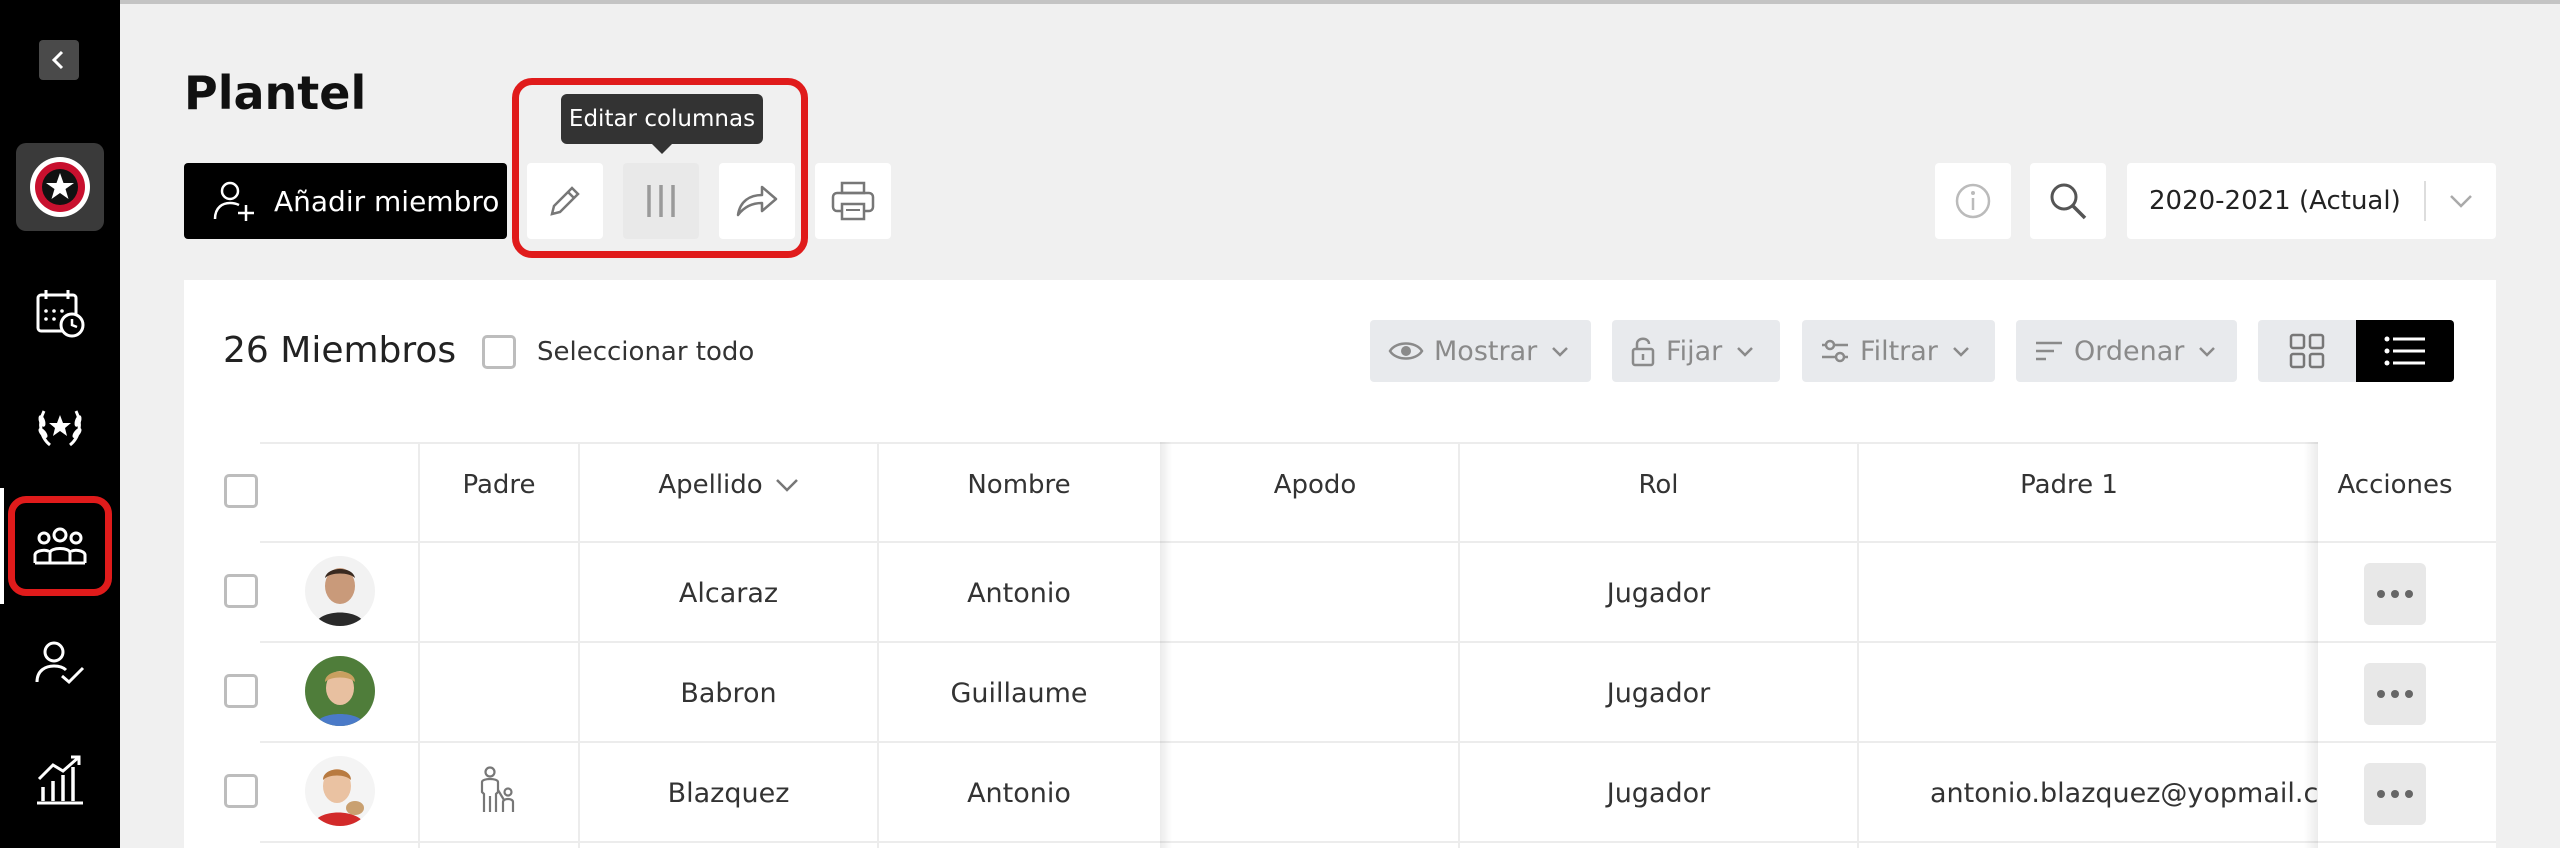 This screenshot has width=2560, height=848. Describe the element at coordinates (1486, 351) in the screenshot. I see `show-label: Mostrar` at that location.